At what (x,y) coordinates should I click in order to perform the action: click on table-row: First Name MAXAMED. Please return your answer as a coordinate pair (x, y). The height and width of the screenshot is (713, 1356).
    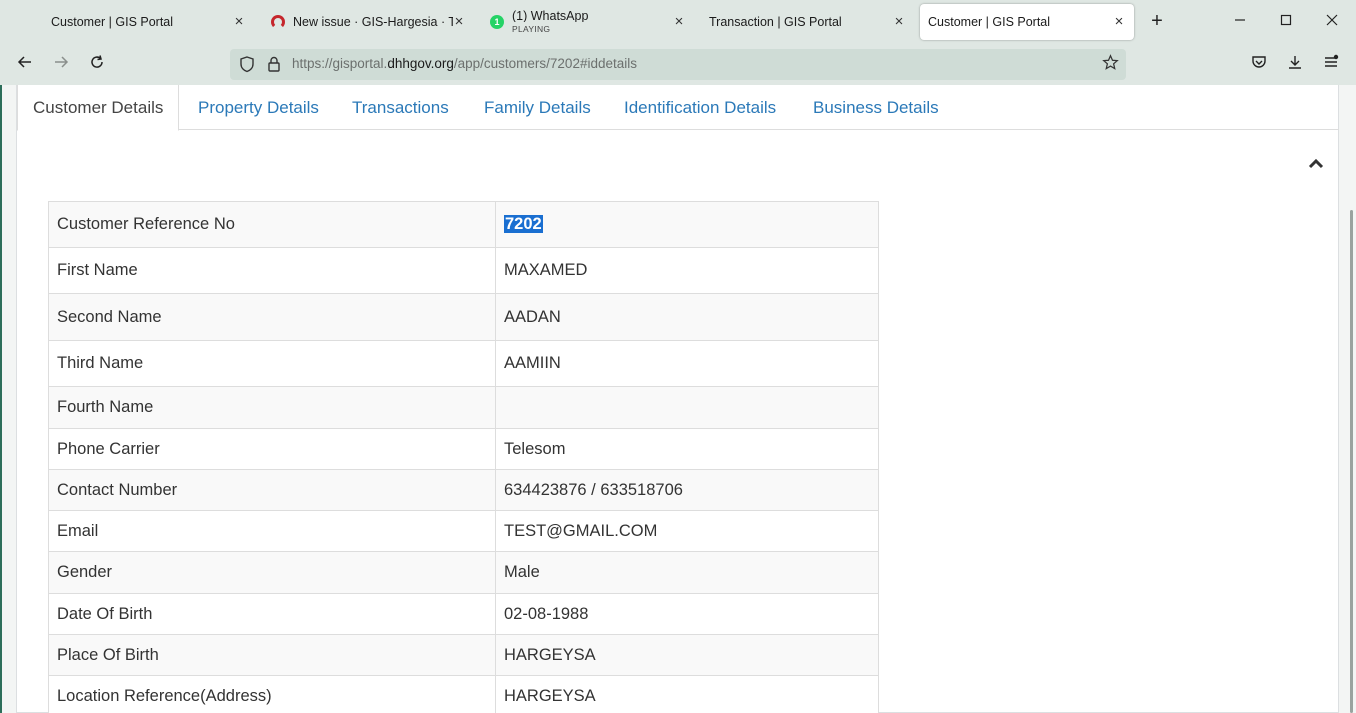
    Looking at the image, I should click on (463, 270).